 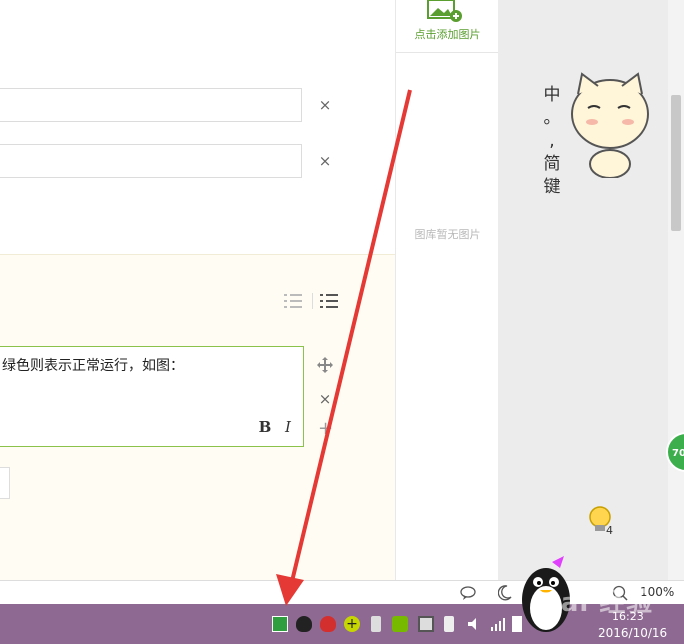 What do you see at coordinates (447, 34) in the screenshot?
I see `add-image-label: 点击添加图片` at bounding box center [447, 34].